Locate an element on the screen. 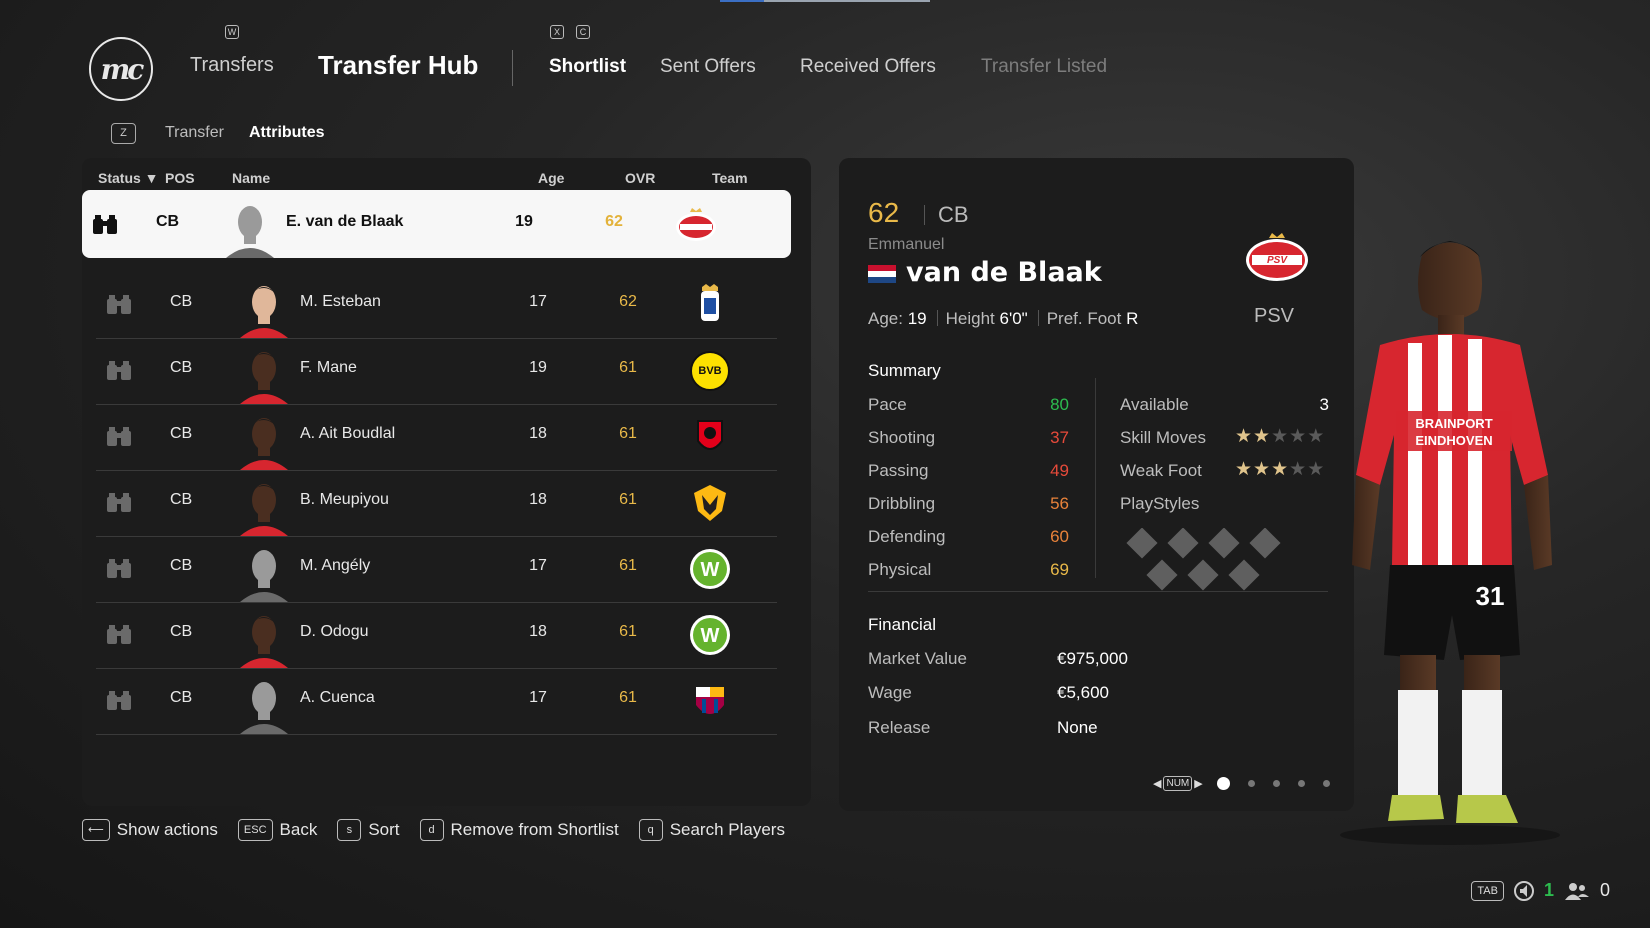 This screenshot has width=1650, height=928. team-crest-icon is located at coordinates (710, 700).